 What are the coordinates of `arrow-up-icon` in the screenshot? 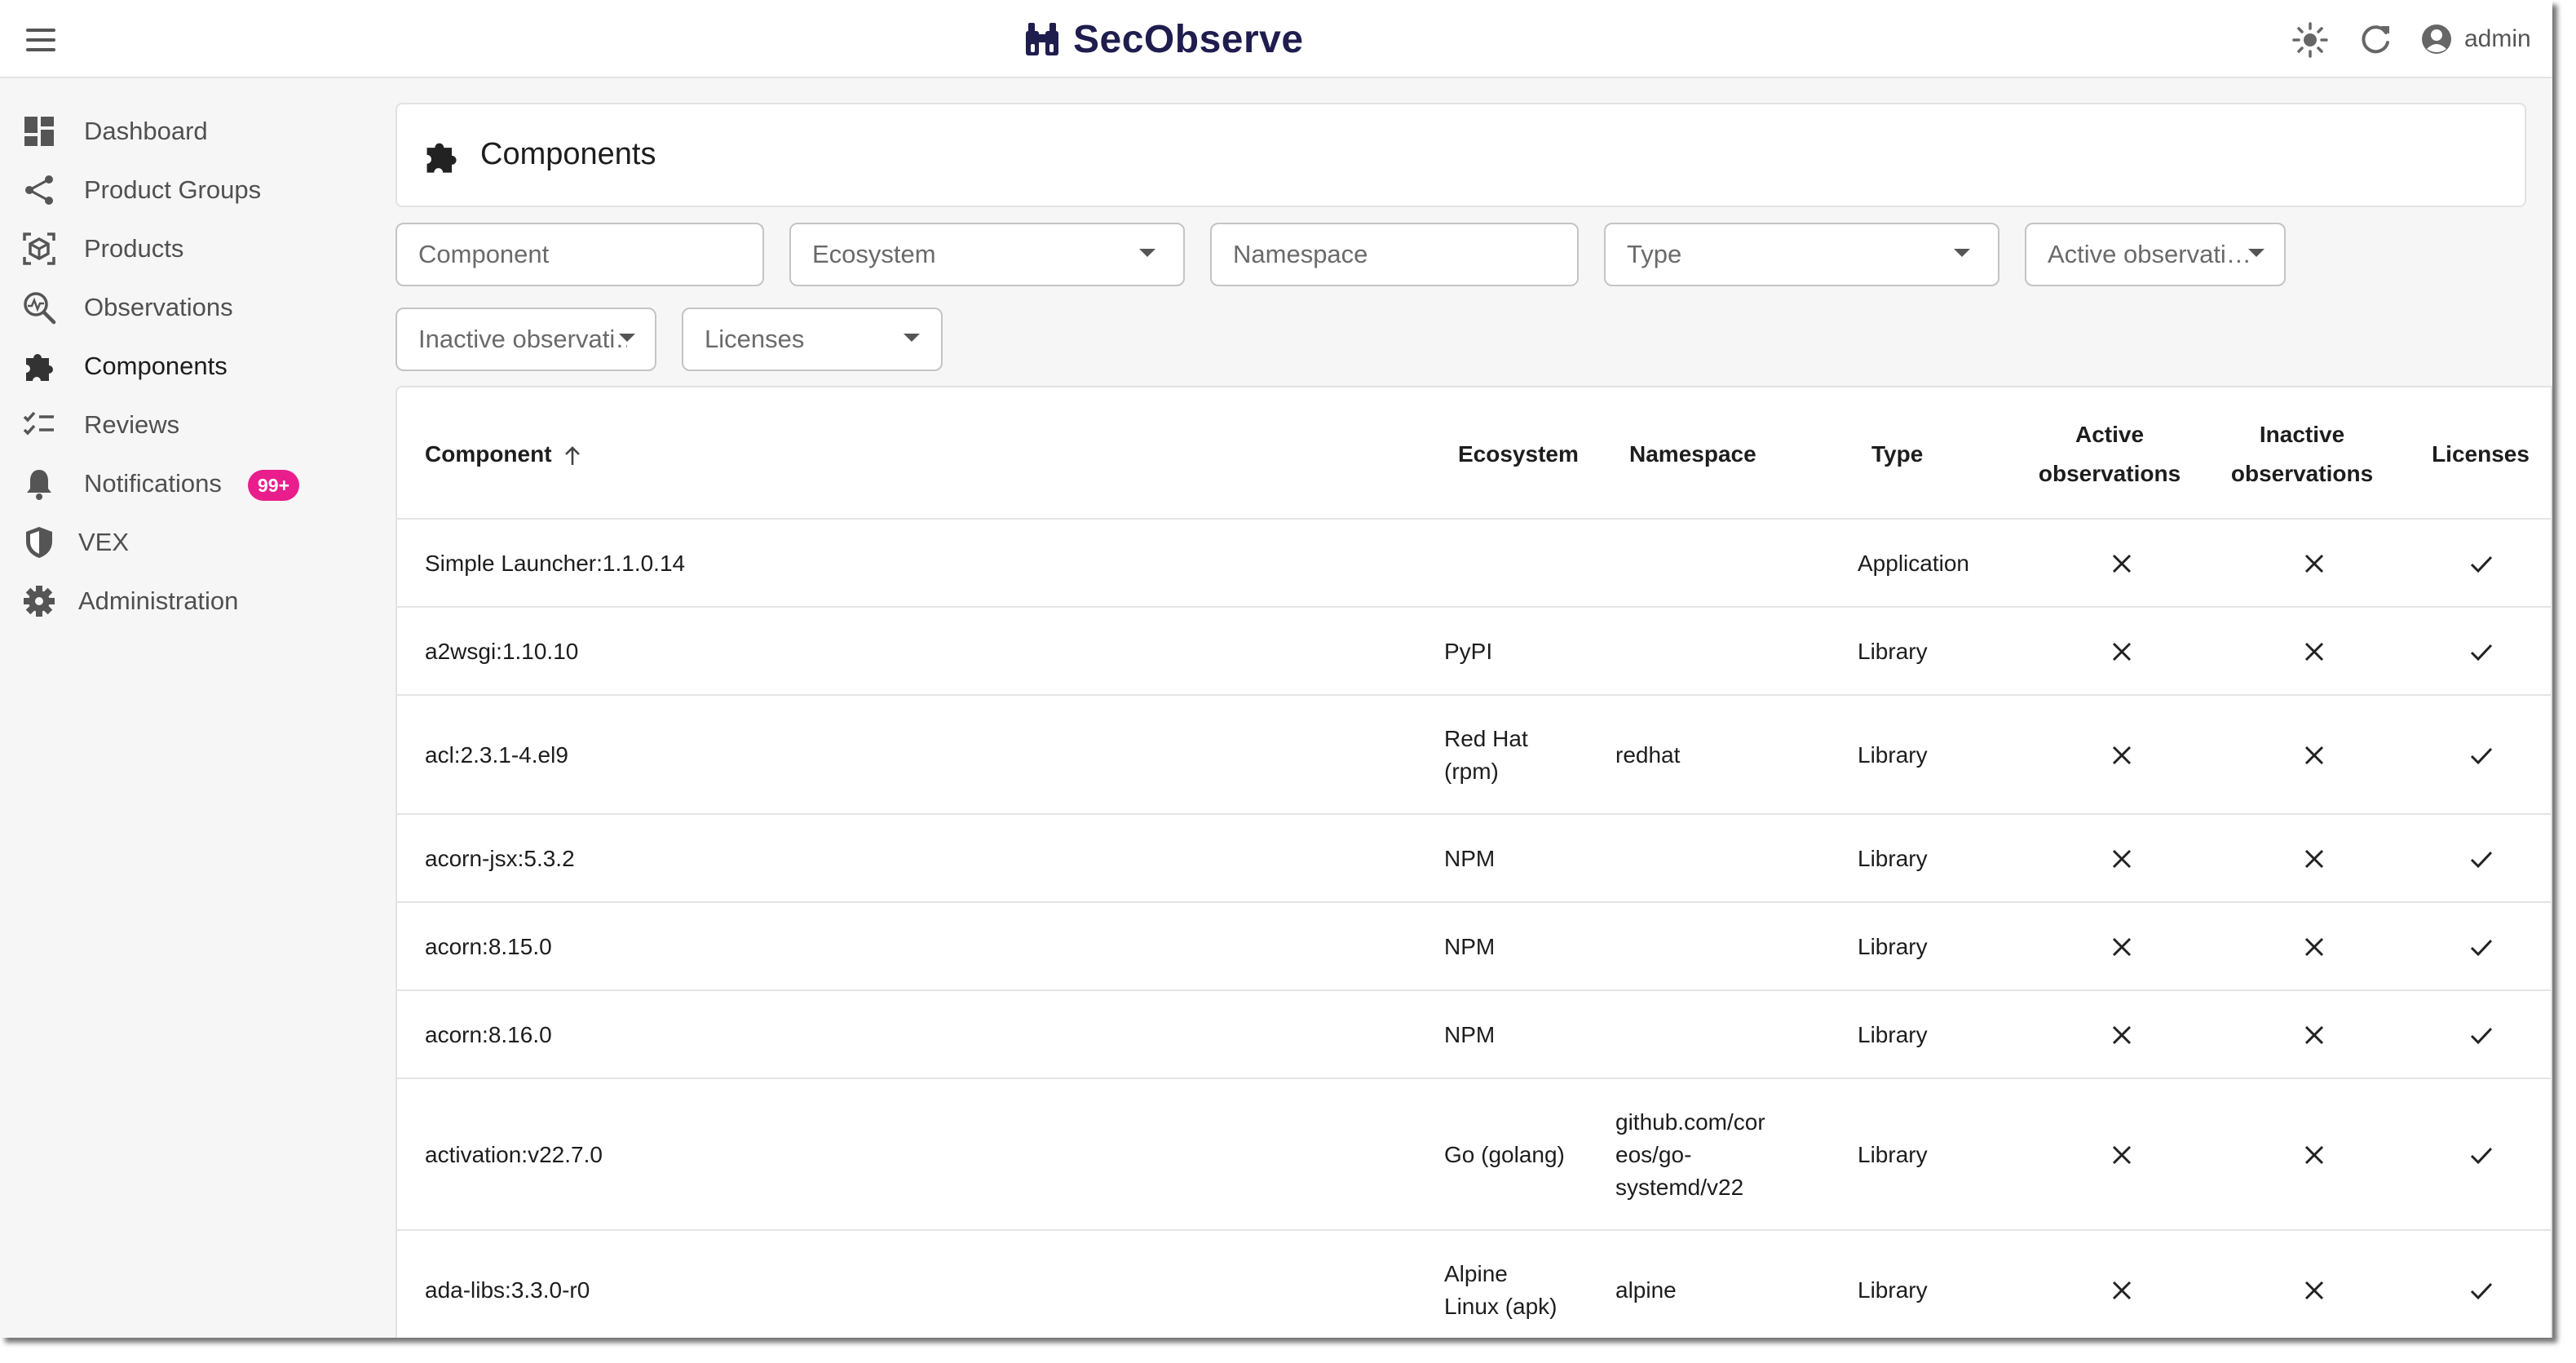 It's located at (572, 456).